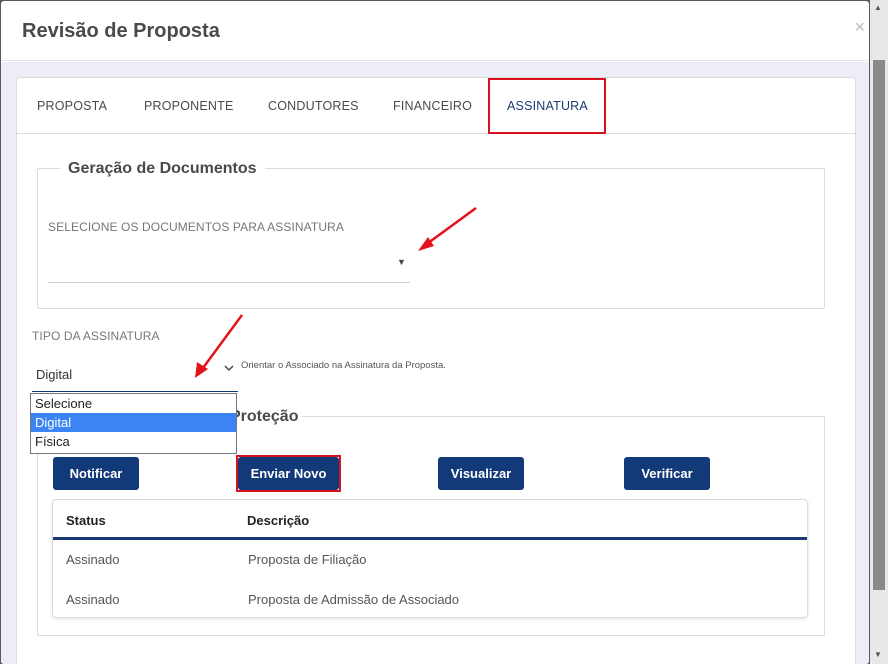 The height and width of the screenshot is (664, 888). What do you see at coordinates (313, 106) in the screenshot?
I see `tab-condutores: CONDUTORES` at bounding box center [313, 106].